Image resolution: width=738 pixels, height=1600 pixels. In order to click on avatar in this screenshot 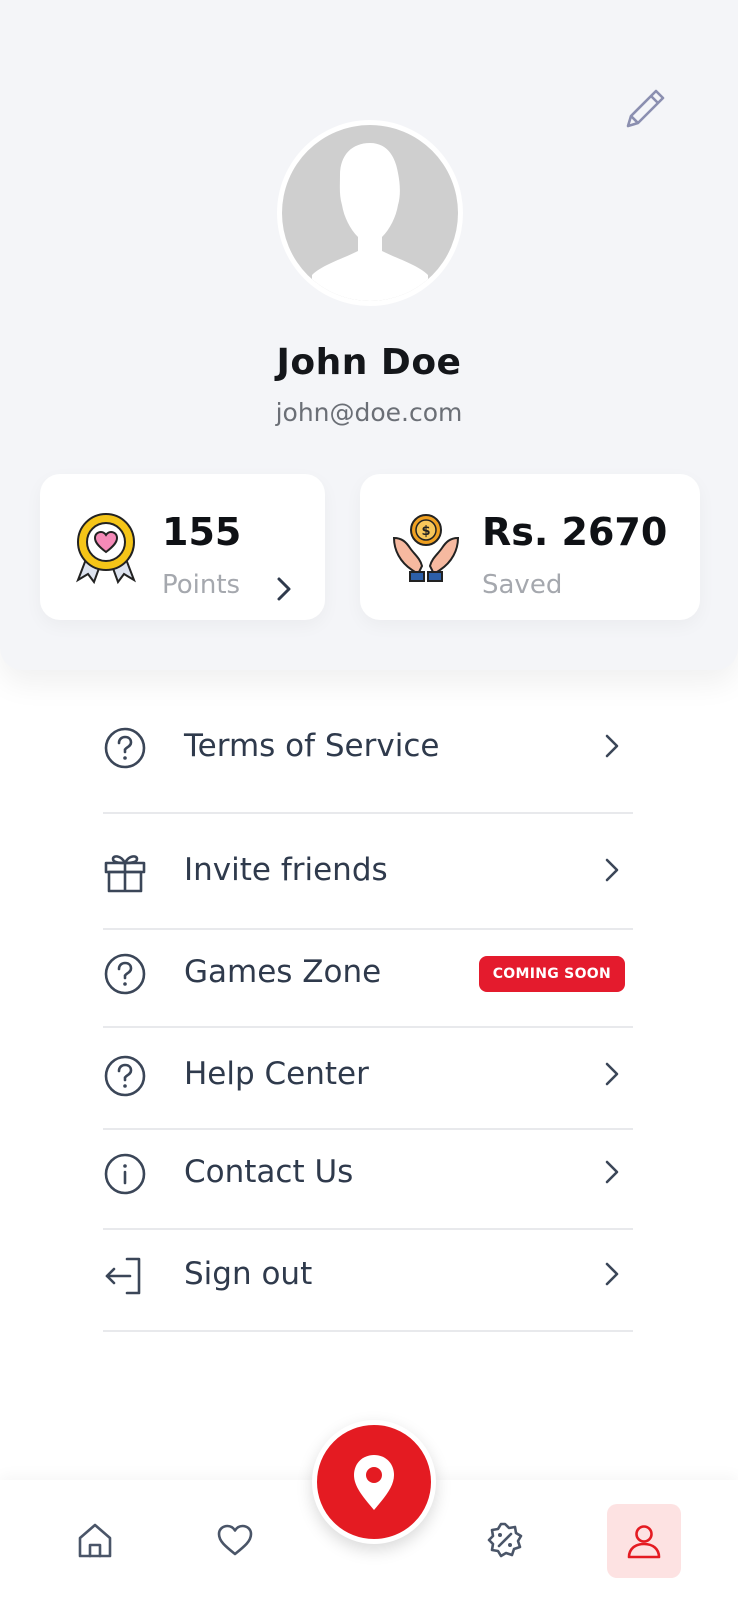, I will do `click(370, 213)`.